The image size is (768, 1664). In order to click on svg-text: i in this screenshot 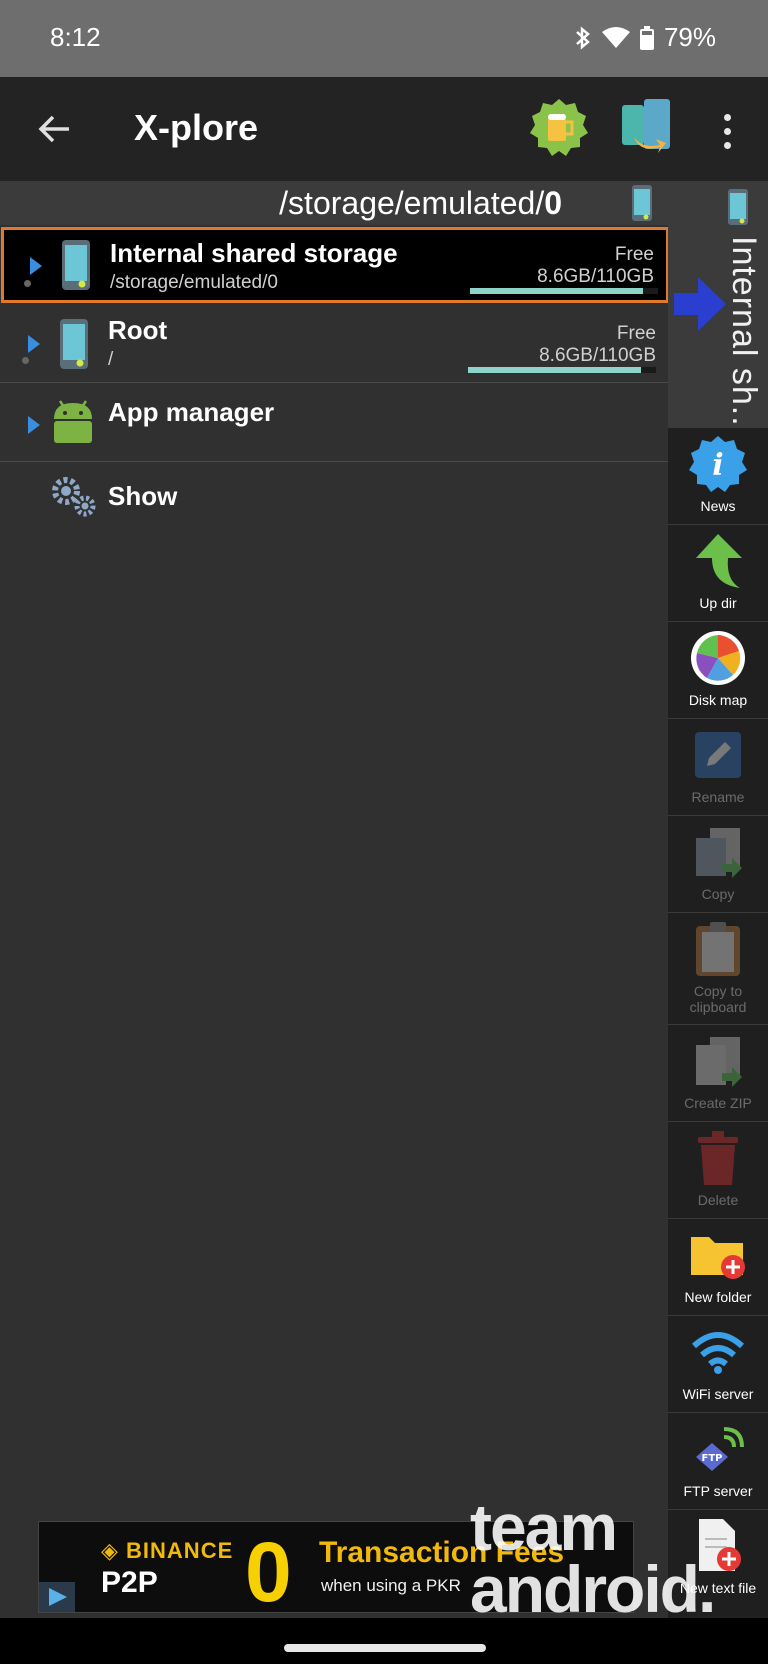, I will do `click(717, 465)`.